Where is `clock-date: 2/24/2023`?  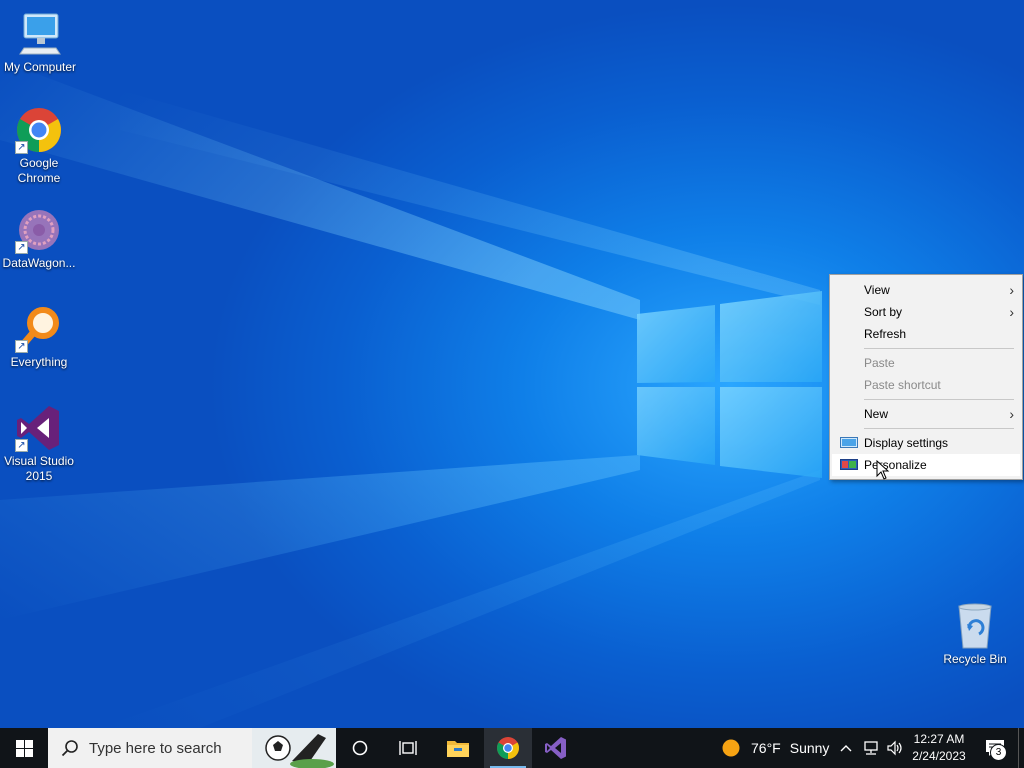 clock-date: 2/24/2023 is located at coordinates (939, 756).